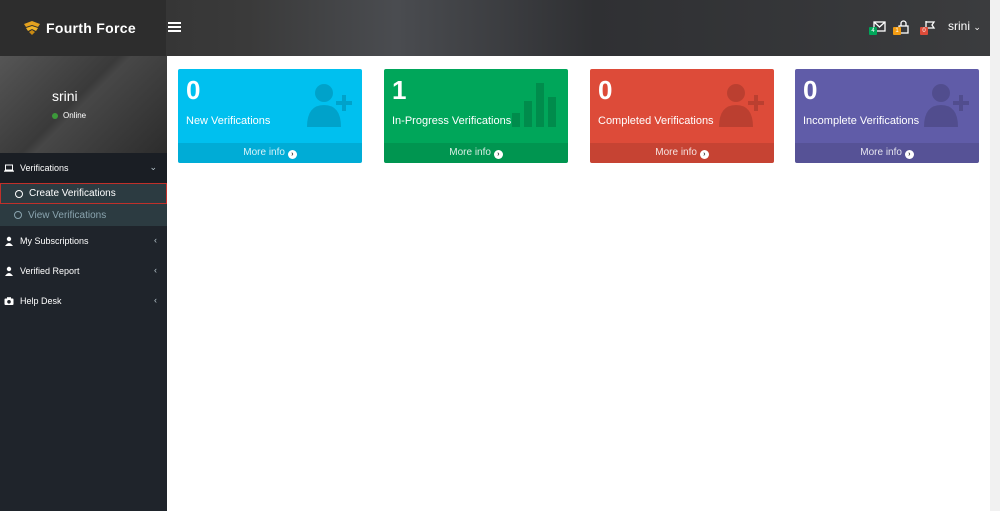 This screenshot has width=1000, height=511. What do you see at coordinates (878, 27) in the screenshot?
I see `messages-notification-button: 4` at bounding box center [878, 27].